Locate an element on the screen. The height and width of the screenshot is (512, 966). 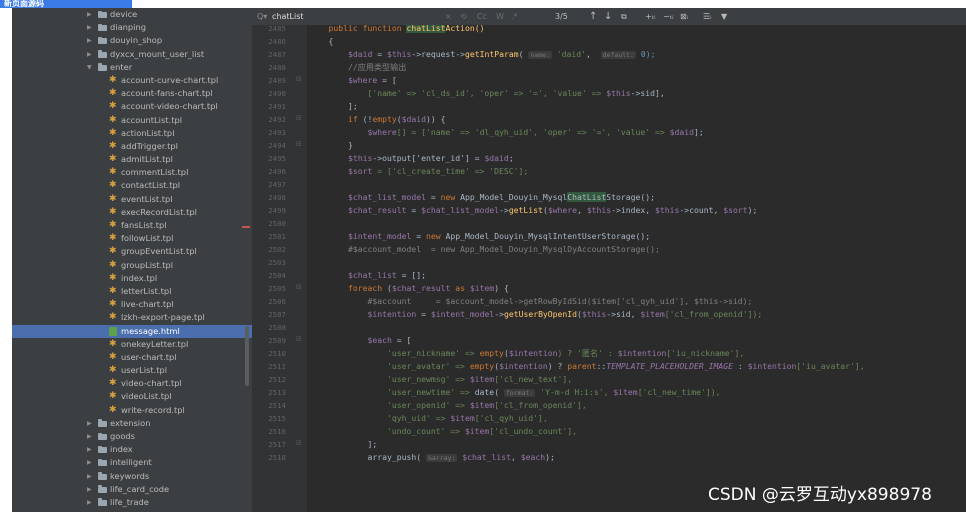
code-line: array_push( &array: $chat_list, $each); is located at coordinates (432, 458).